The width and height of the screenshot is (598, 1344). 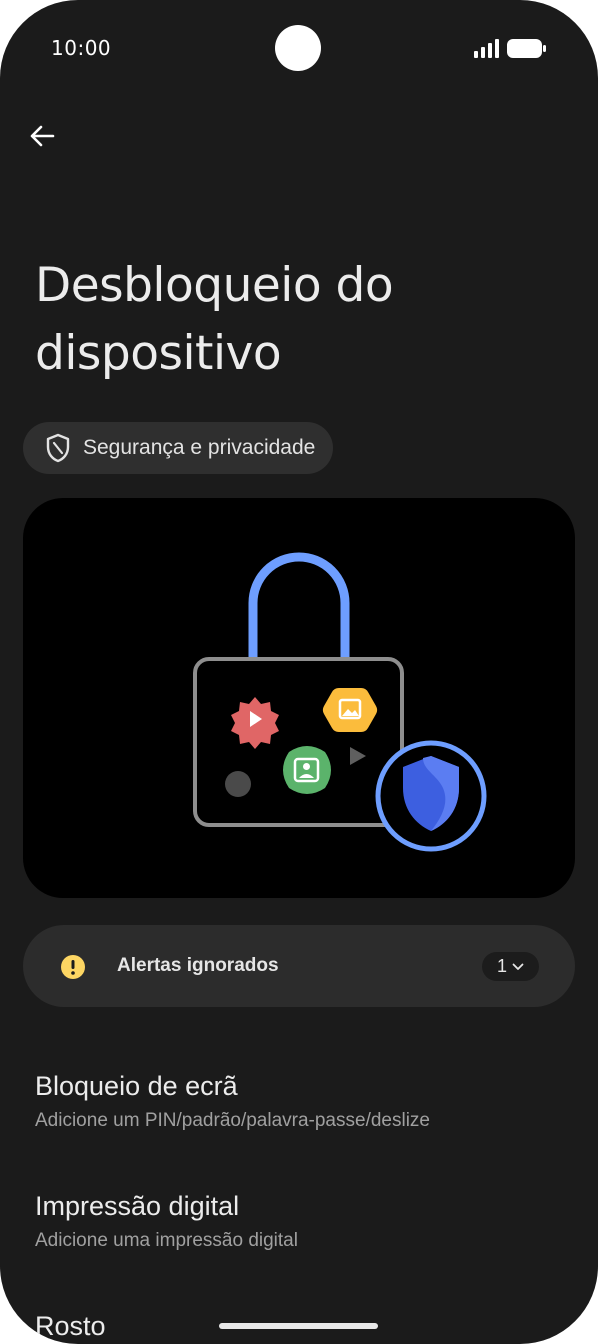 What do you see at coordinates (166, 1240) in the screenshot?
I see `setting-subtitle: Adicione uma impressão digital` at bounding box center [166, 1240].